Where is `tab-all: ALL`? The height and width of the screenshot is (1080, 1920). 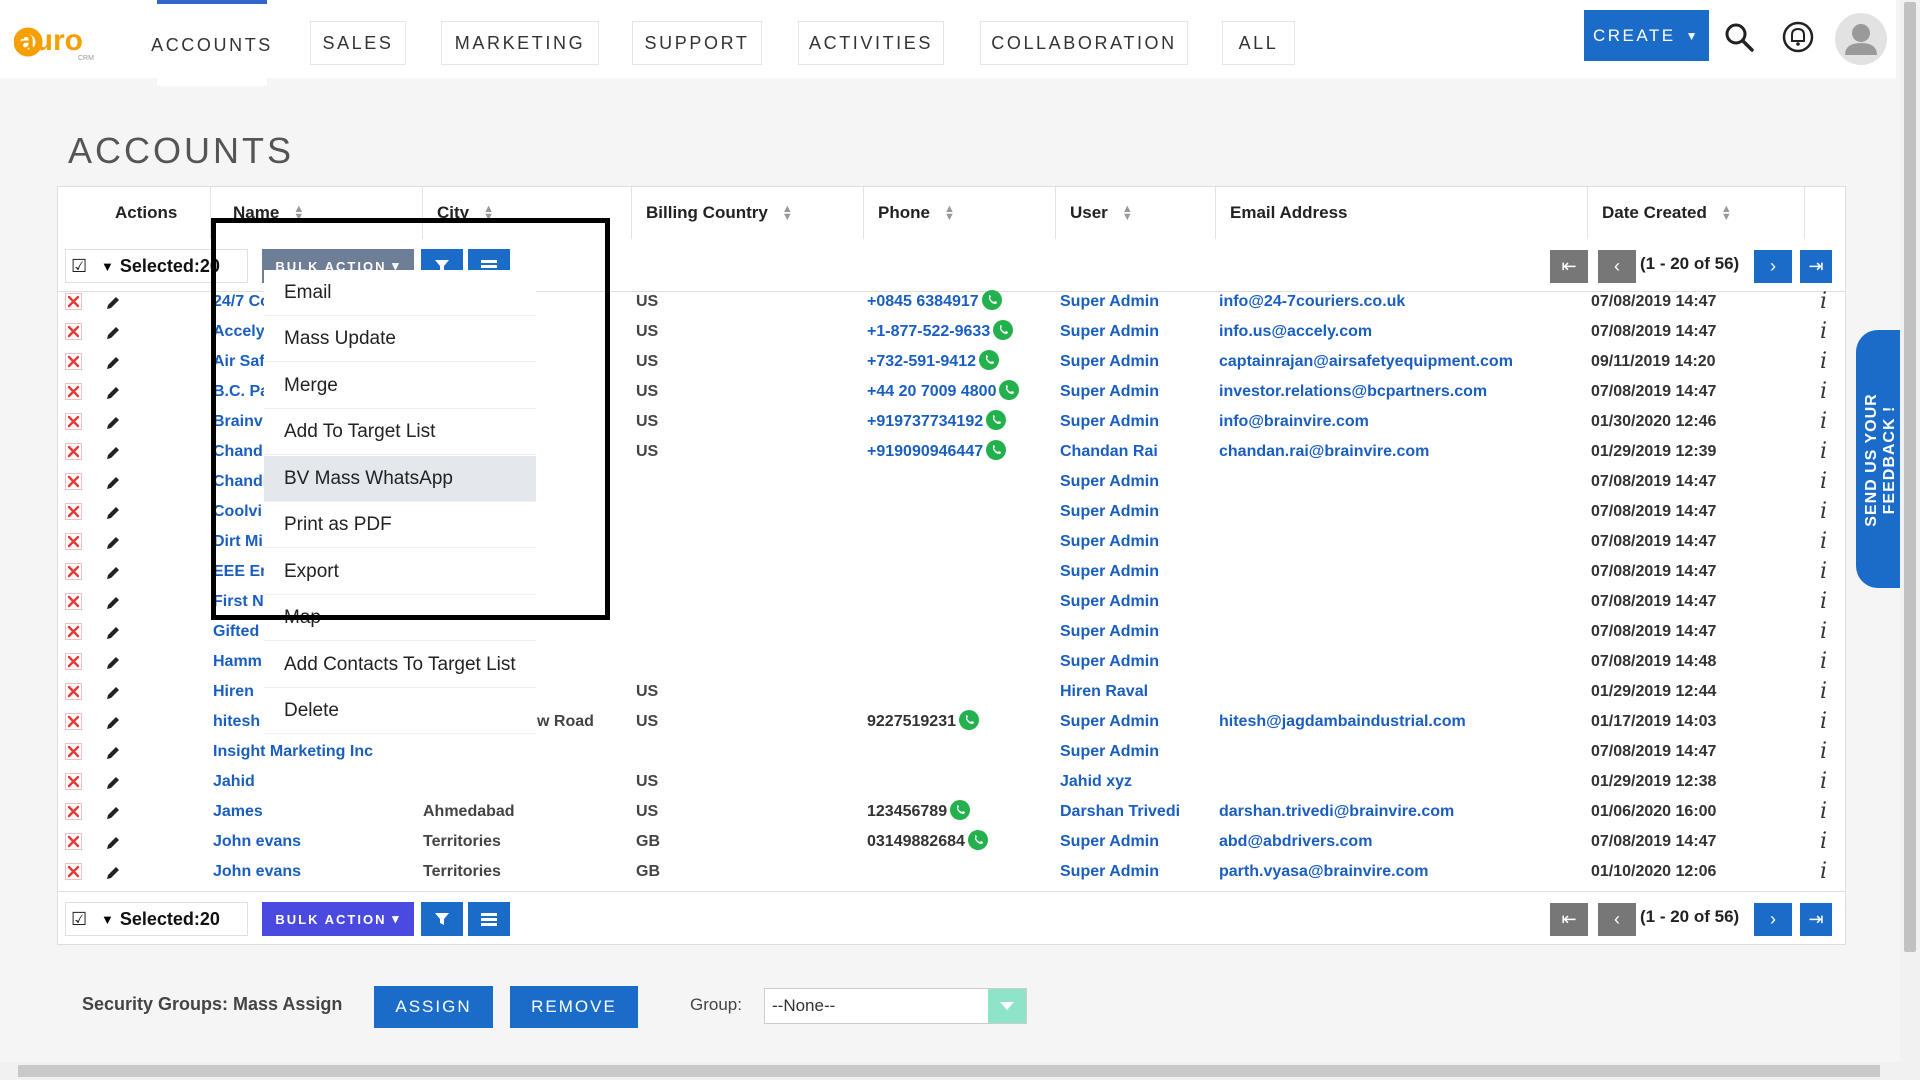 tab-all: ALL is located at coordinates (1258, 43).